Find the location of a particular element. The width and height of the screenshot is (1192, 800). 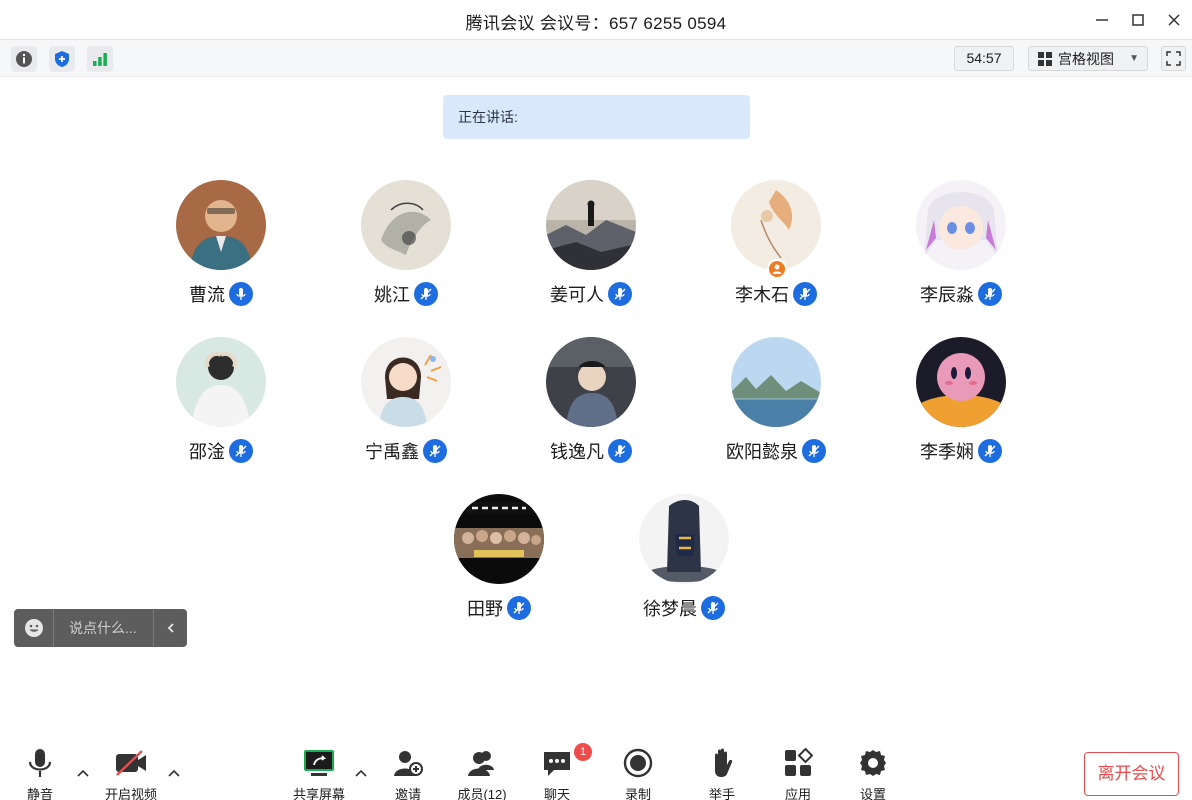

emoji-button is located at coordinates (34, 628).